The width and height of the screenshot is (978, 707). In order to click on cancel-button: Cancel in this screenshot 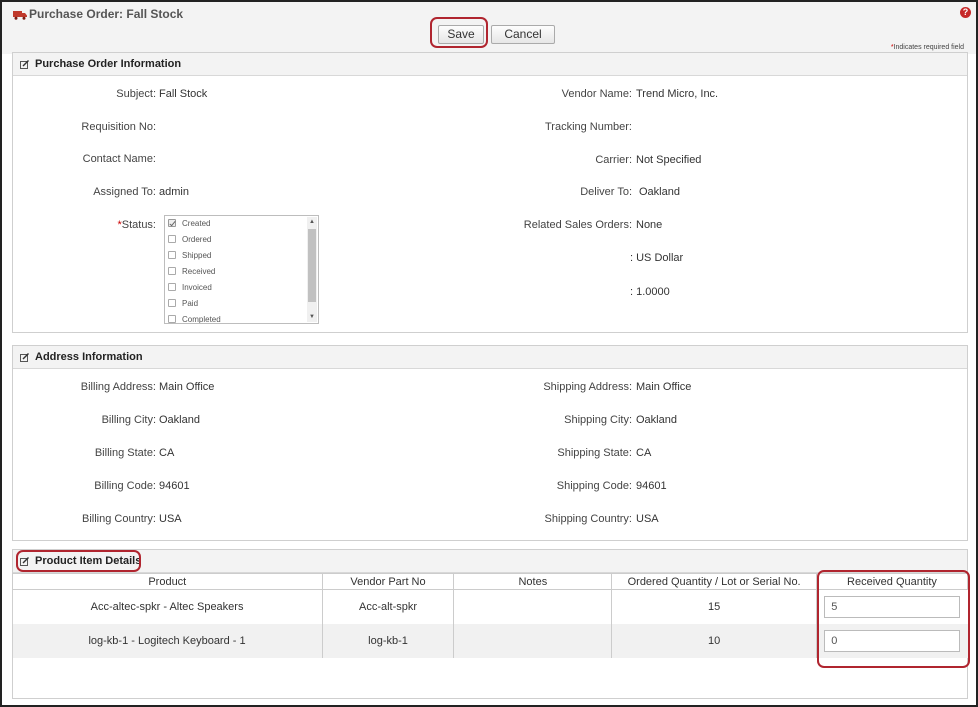, I will do `click(523, 34)`.